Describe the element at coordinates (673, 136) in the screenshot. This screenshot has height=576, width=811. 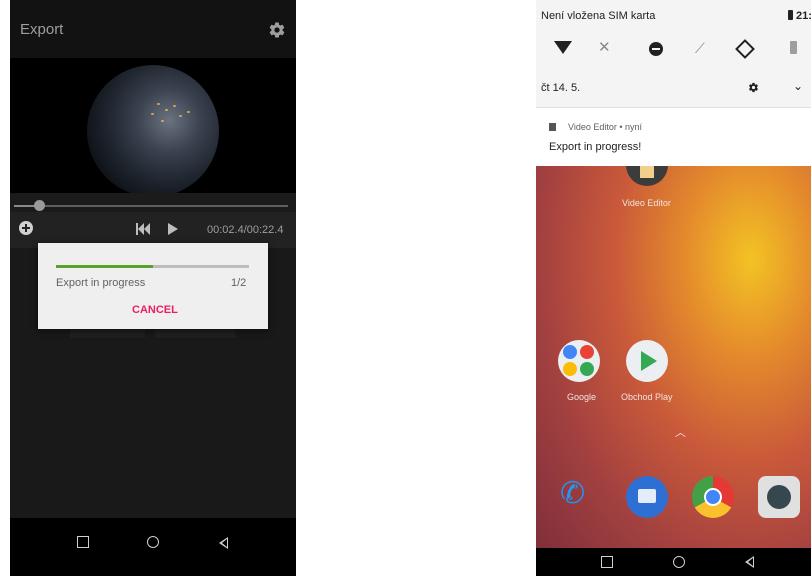
I see `notification-card: Video Editor • nyní Export in progress!` at that location.